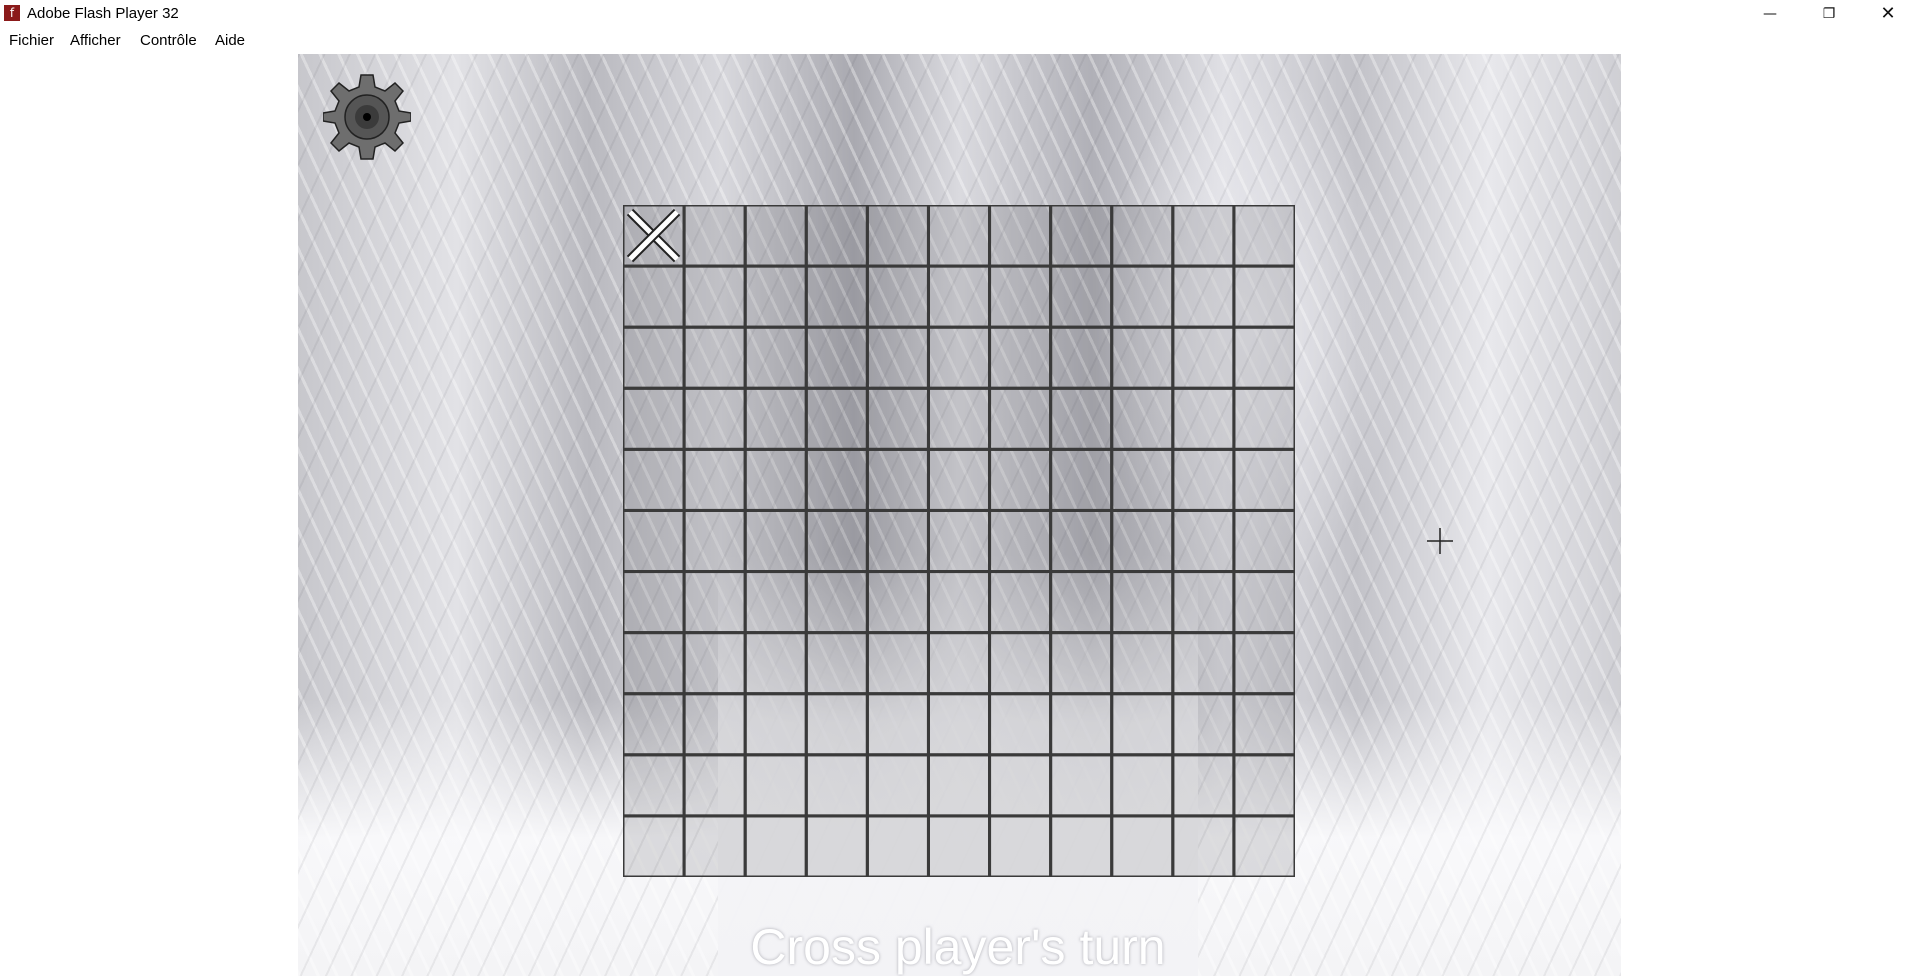 This screenshot has height=976, width=1920. What do you see at coordinates (1770, 14) in the screenshot?
I see `minimize-button: —` at bounding box center [1770, 14].